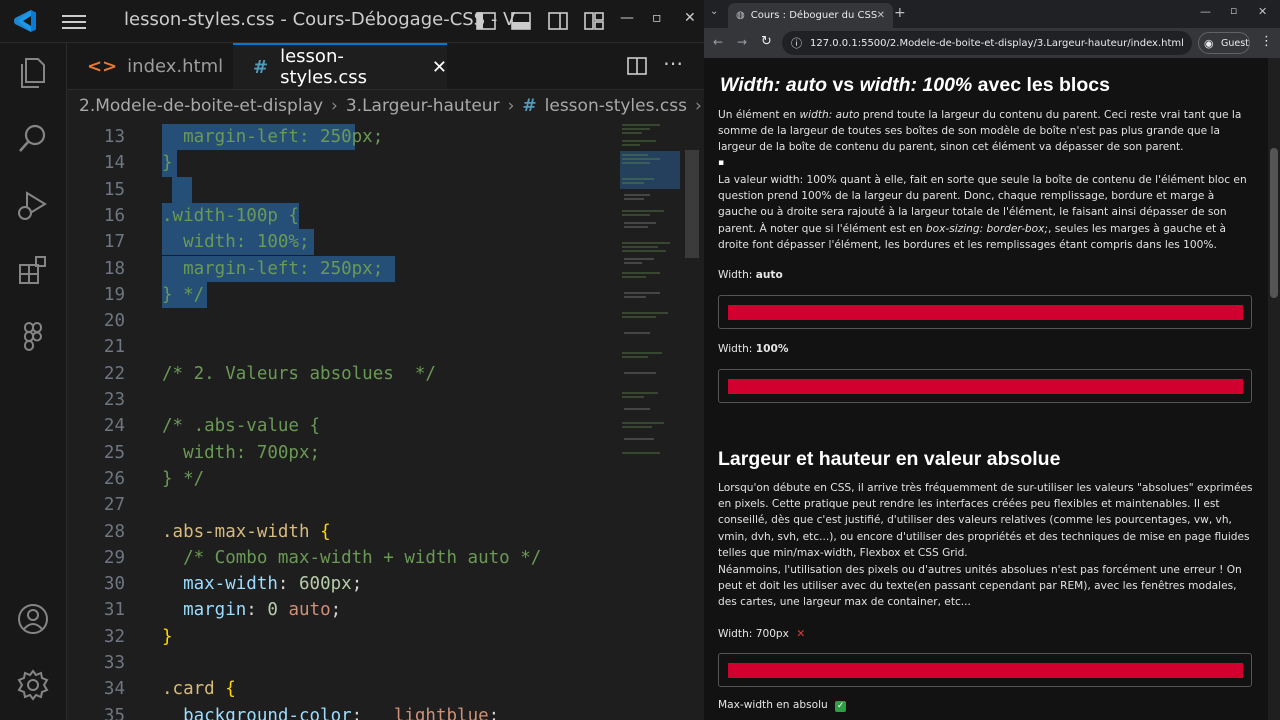 This screenshot has width=1280, height=720. What do you see at coordinates (167, 636) in the screenshot?
I see `code-text: }` at bounding box center [167, 636].